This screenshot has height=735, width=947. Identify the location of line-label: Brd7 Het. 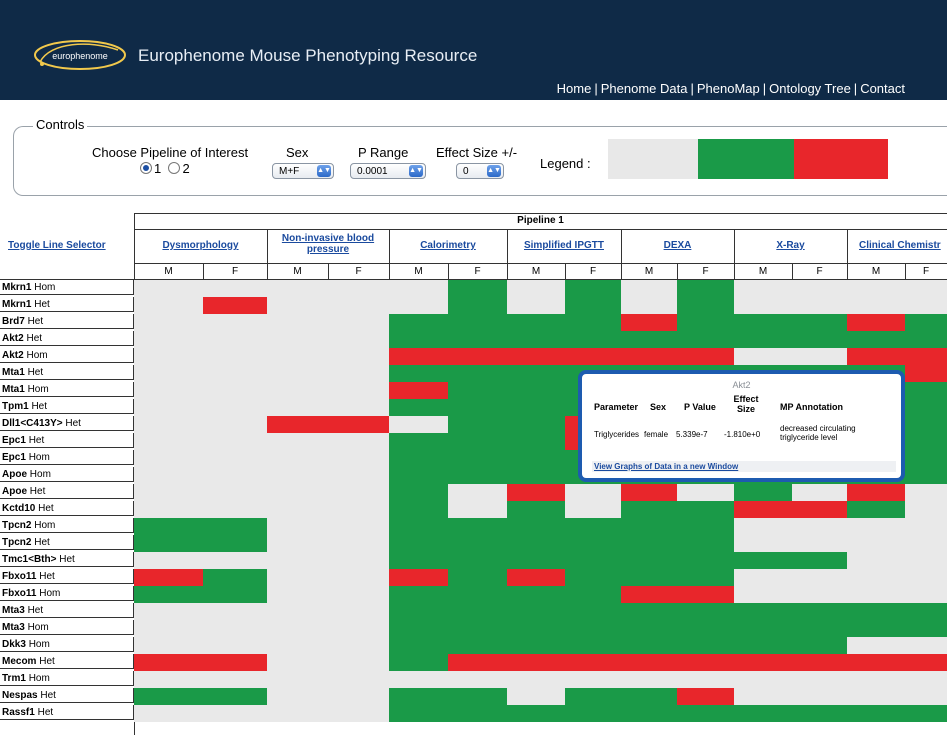
(67, 321).